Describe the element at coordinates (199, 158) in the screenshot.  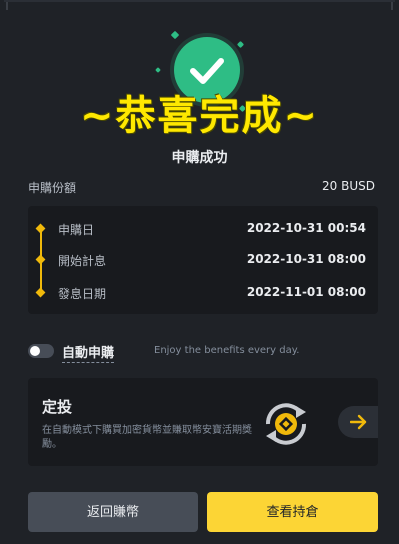
I see `success-title: 申購成功` at that location.